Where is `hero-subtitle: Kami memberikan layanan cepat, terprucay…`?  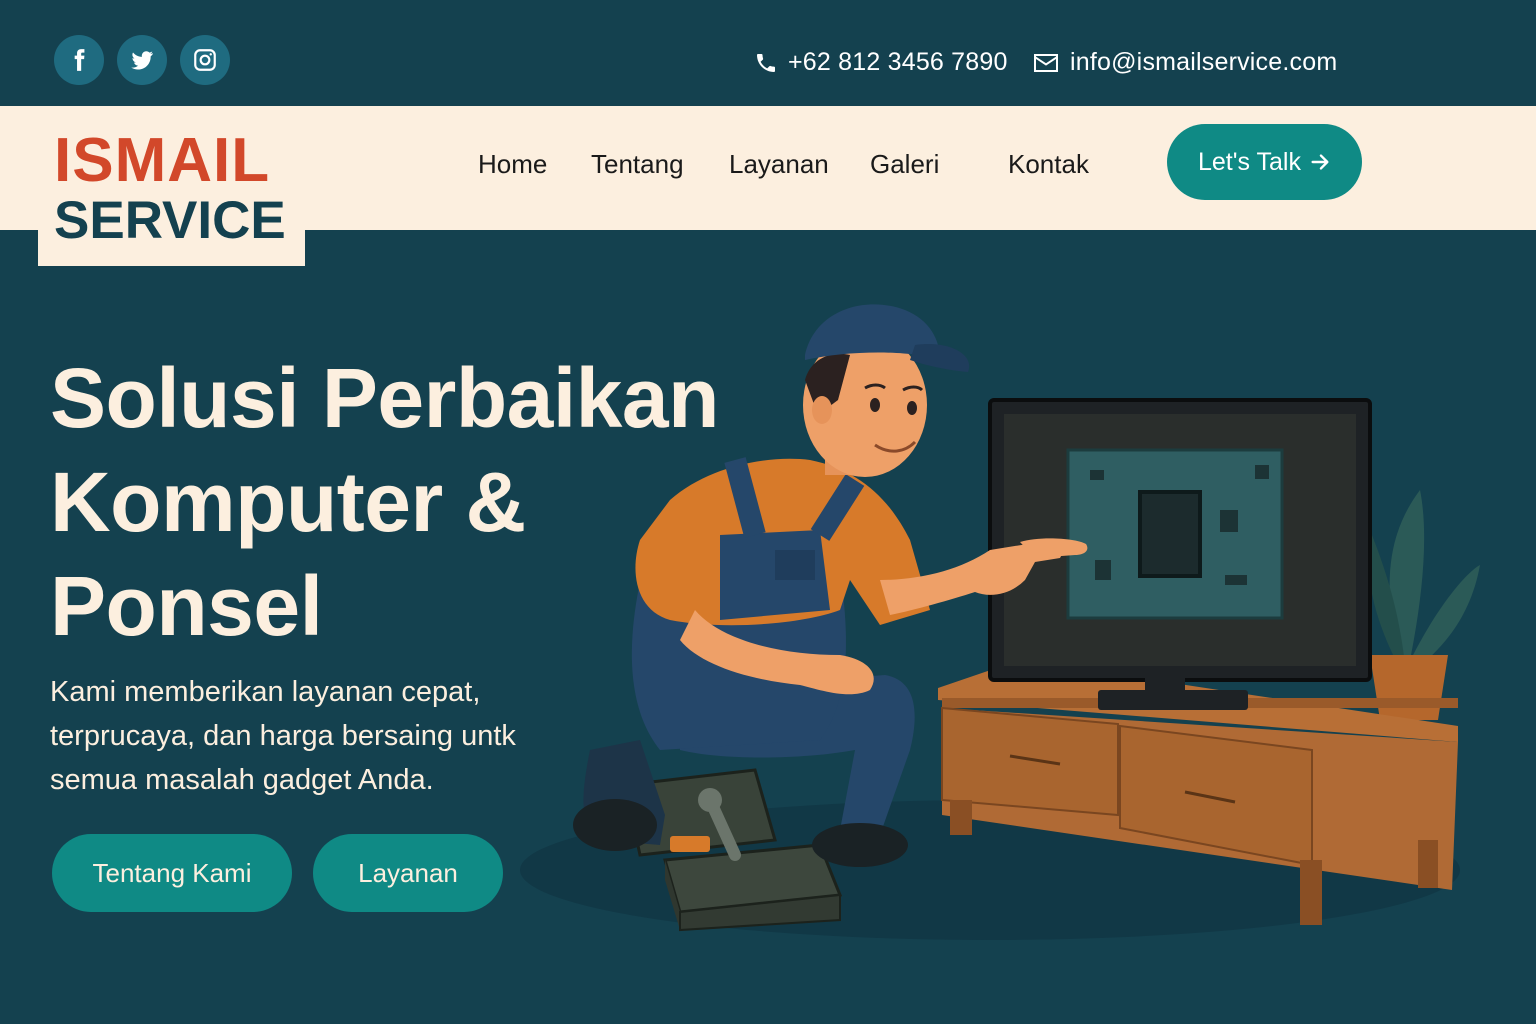
hero-subtitle: Kami memberikan layanan cepat, terprucay… is located at coordinates (310, 736).